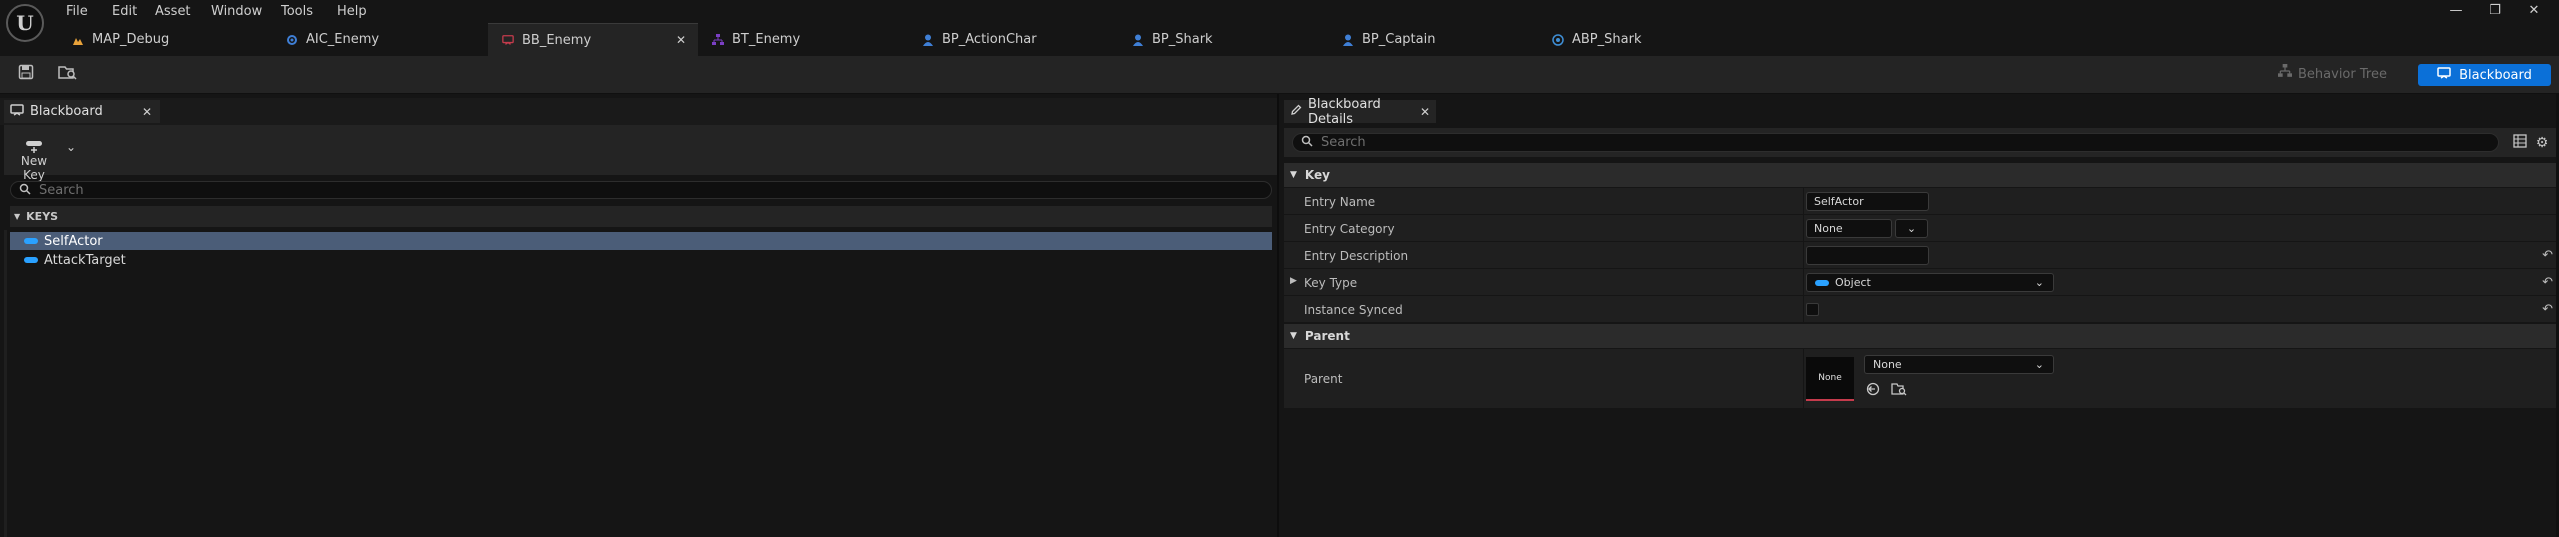 Image resolution: width=2559 pixels, height=537 pixels. I want to click on entry-name-label: Entry Name, so click(1340, 202).